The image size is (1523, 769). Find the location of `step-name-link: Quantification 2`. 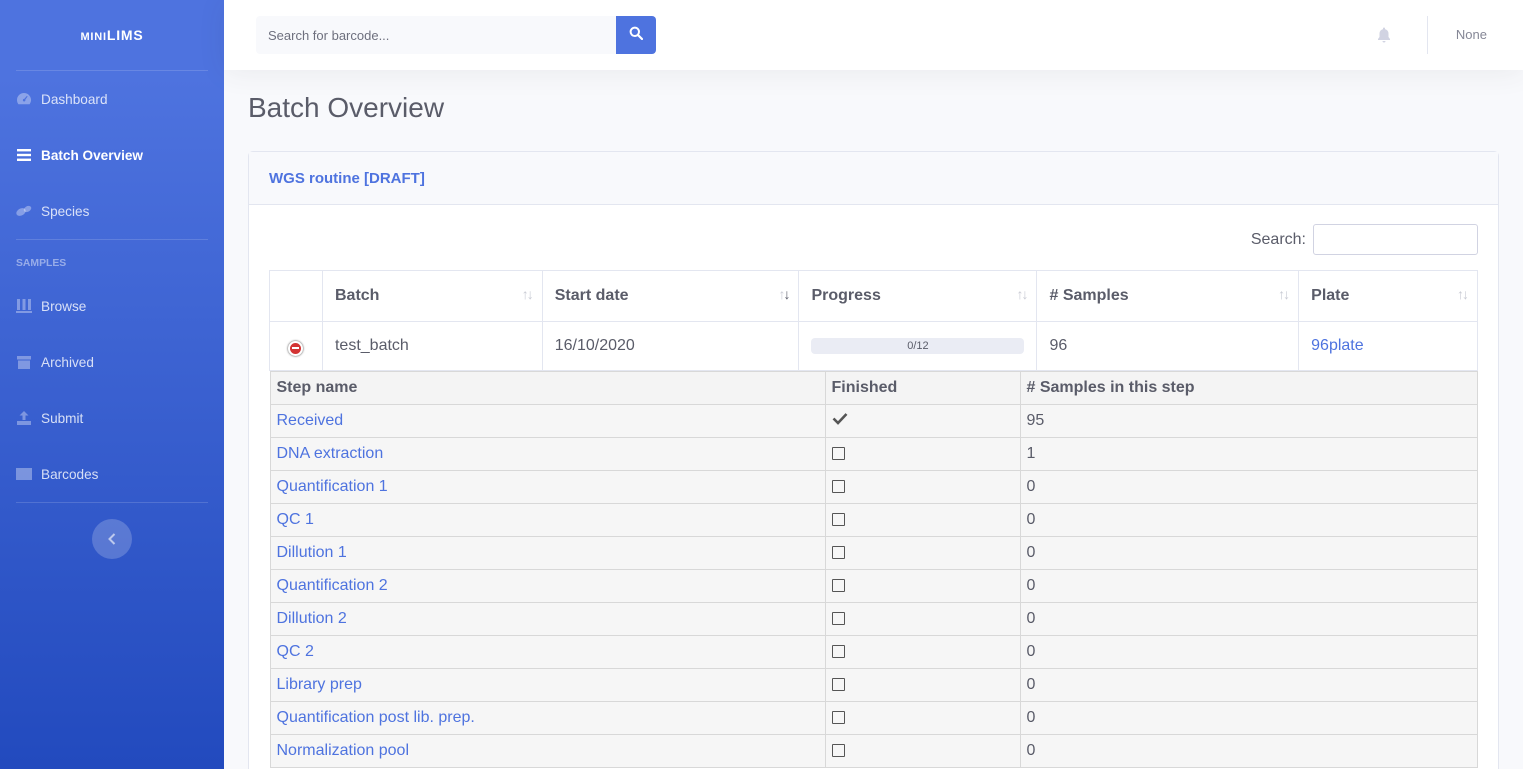

step-name-link: Quantification 2 is located at coordinates (332, 585).